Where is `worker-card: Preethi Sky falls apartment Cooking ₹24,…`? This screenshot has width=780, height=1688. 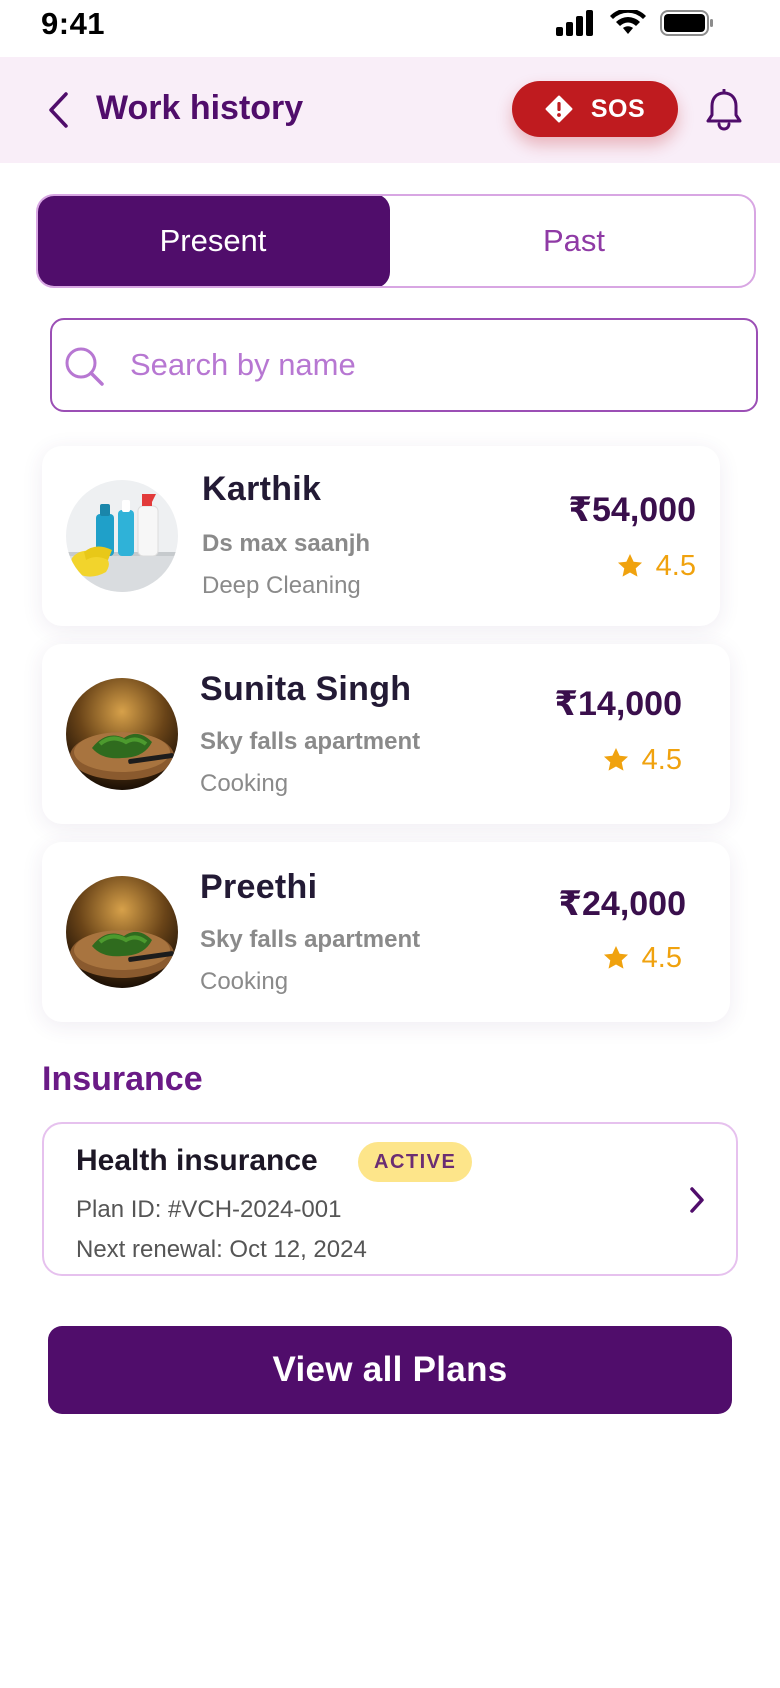
worker-card: Preethi Sky falls apartment Cooking ₹24,… is located at coordinates (386, 932).